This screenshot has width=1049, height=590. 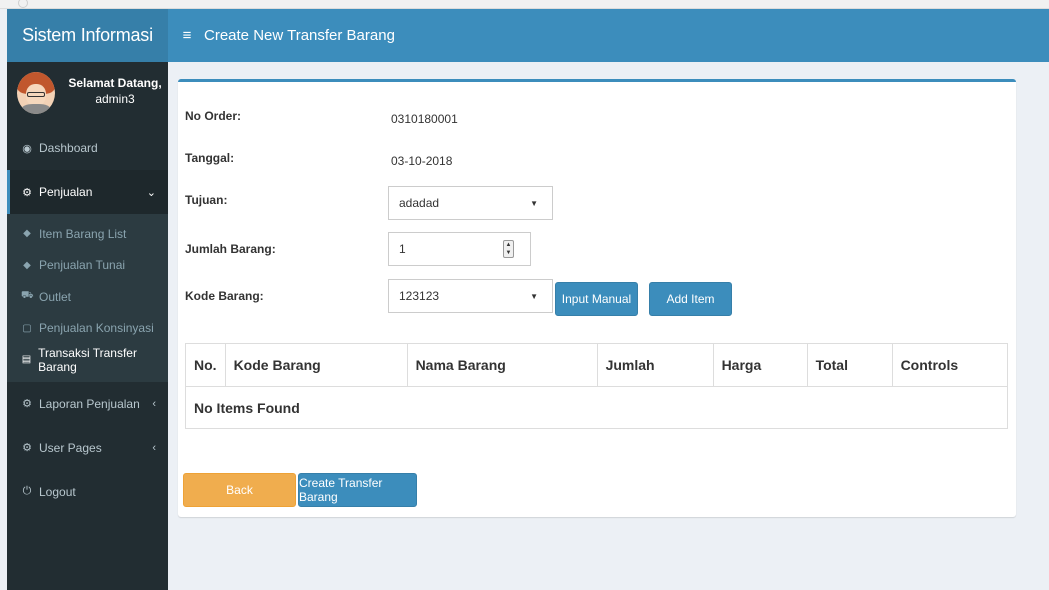 I want to click on add-item-button: Add Item, so click(x=690, y=299).